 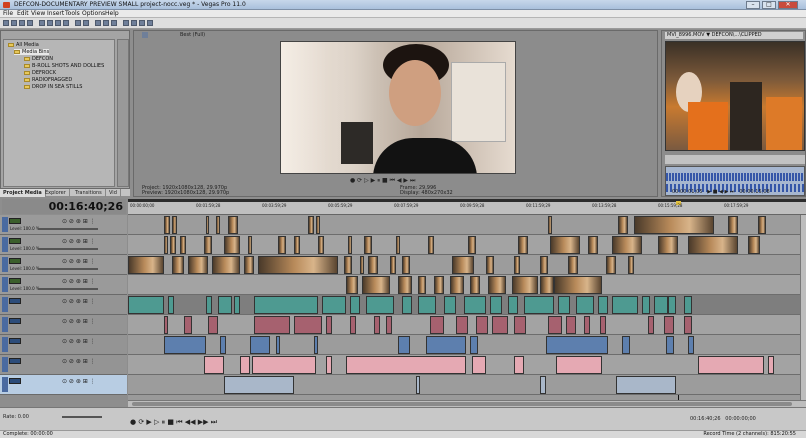 I want to click on enable-snapping-icon, so click(x=98, y=23).